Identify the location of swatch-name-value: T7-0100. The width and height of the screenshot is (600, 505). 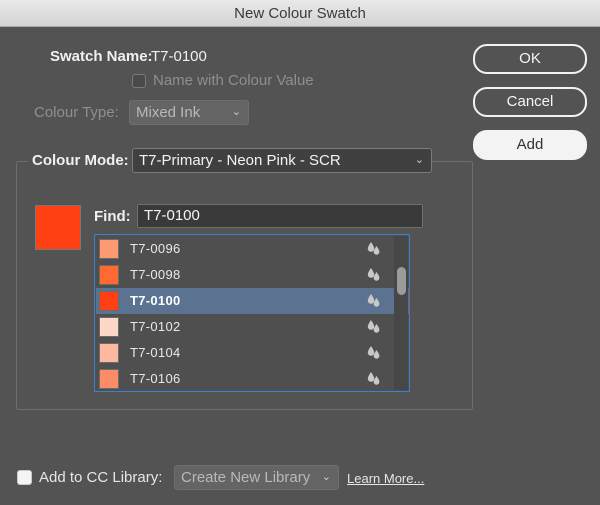
(179, 56).